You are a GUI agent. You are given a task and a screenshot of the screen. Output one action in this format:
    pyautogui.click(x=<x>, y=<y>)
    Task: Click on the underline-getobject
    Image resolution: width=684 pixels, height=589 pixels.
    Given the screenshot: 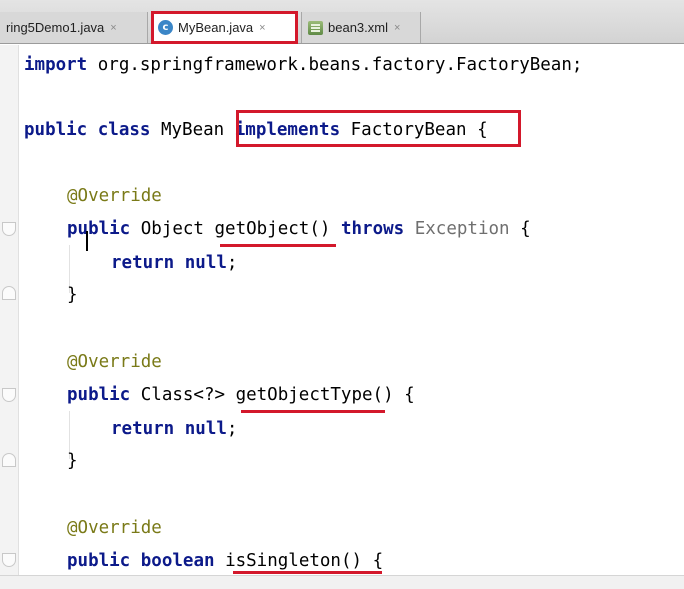 What is the action you would take?
    pyautogui.click(x=278, y=245)
    